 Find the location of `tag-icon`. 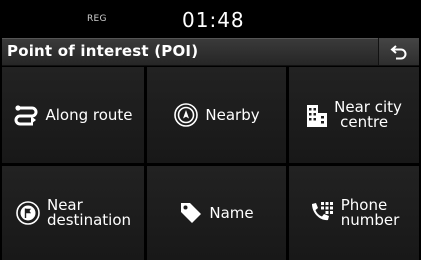

tag-icon is located at coordinates (191, 213).